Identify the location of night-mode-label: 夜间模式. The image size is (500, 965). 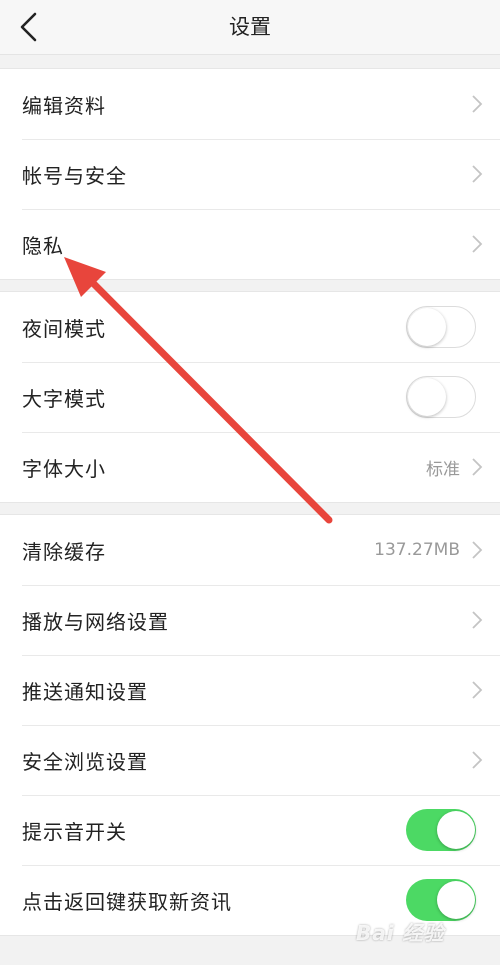
(64, 328).